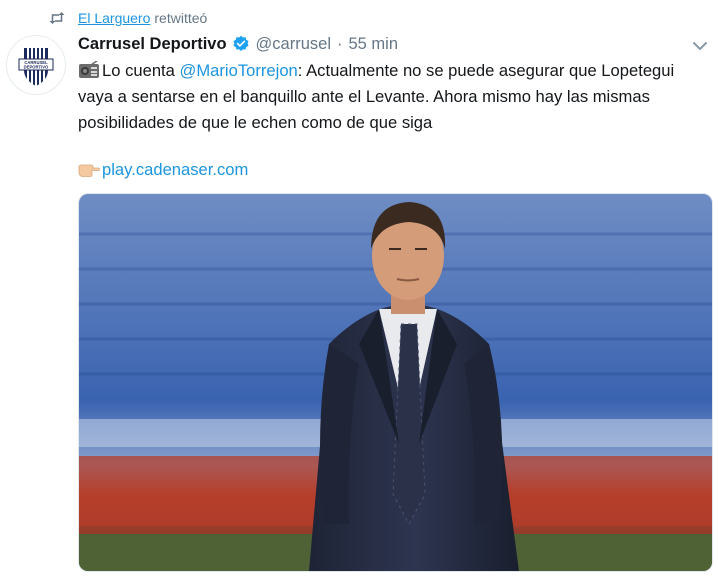  Describe the element at coordinates (57, 18) in the screenshot. I see `retweet-icon` at that location.